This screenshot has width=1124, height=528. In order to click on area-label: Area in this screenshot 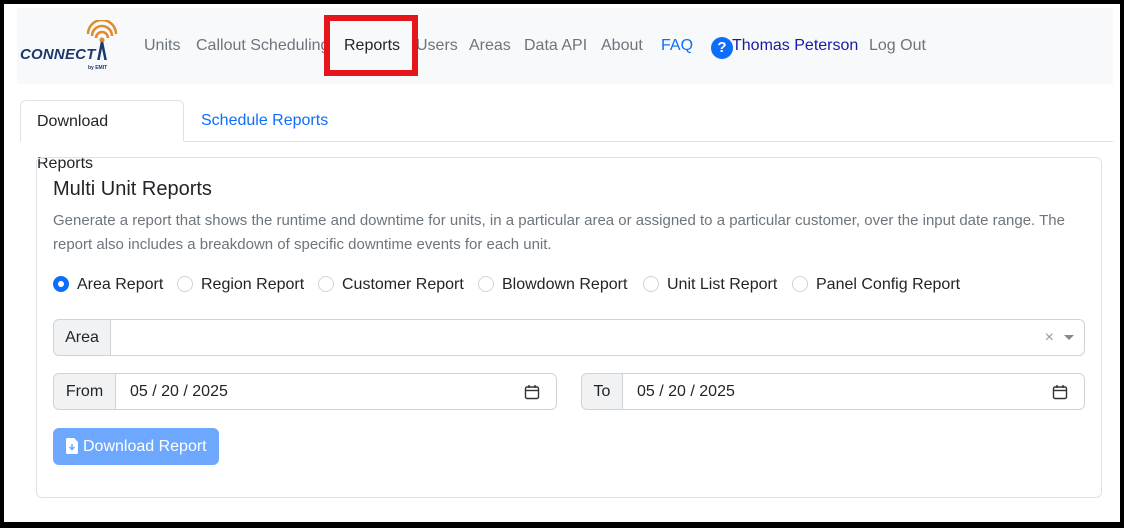, I will do `click(82, 337)`.